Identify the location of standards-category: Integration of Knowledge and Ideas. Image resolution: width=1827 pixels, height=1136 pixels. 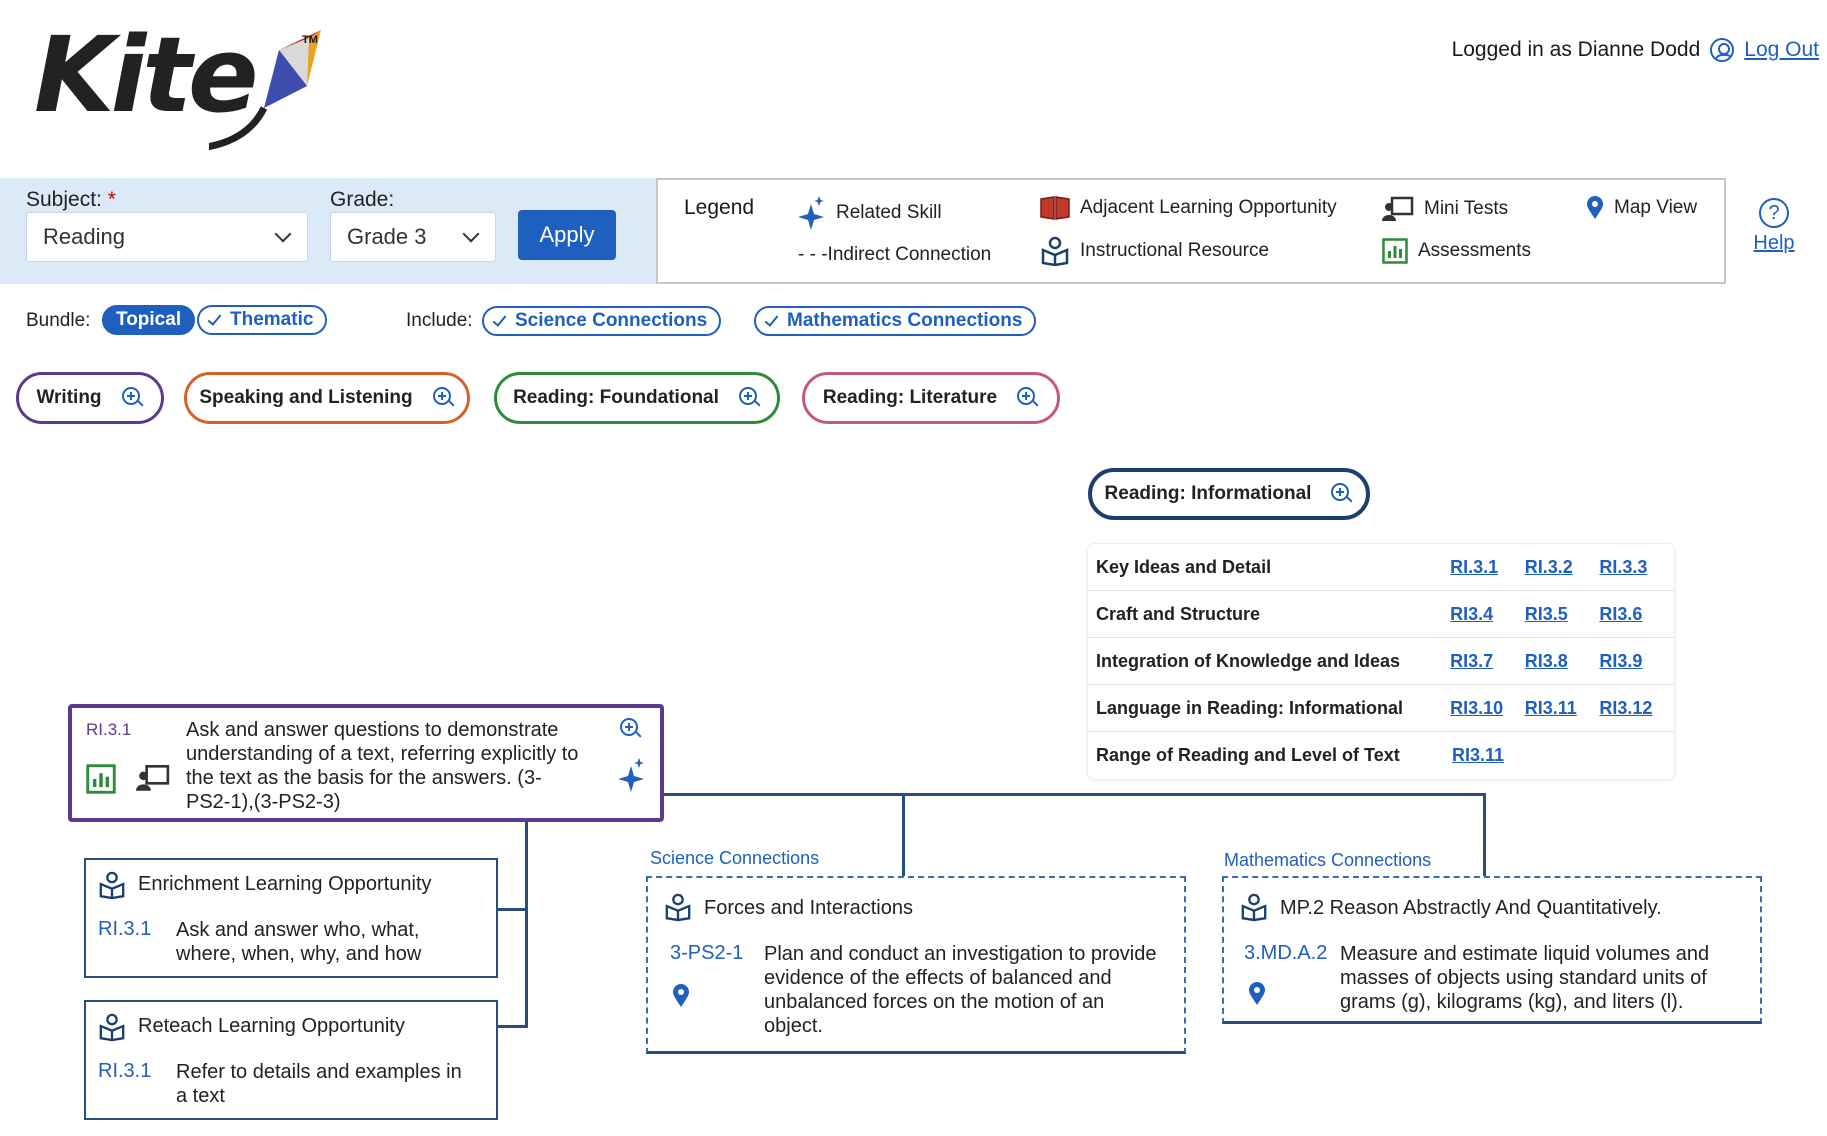
(1248, 660).